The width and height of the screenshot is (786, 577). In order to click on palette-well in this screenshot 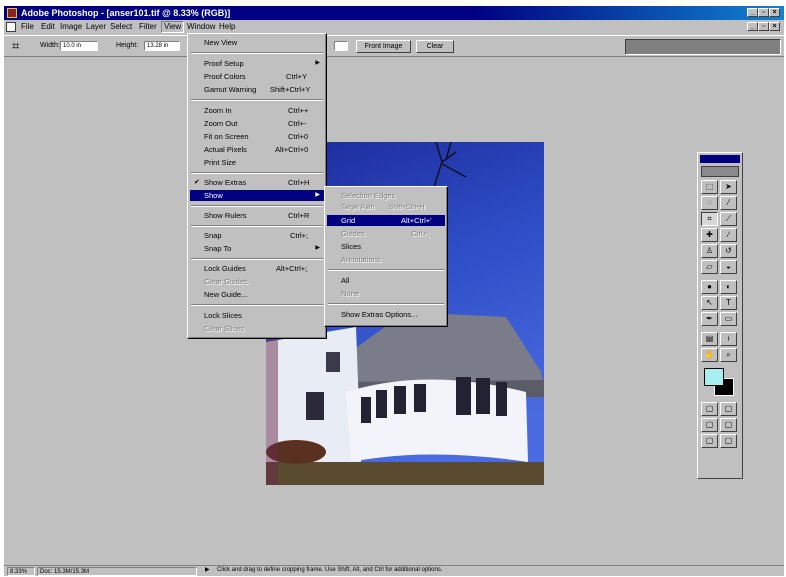, I will do `click(703, 47)`.